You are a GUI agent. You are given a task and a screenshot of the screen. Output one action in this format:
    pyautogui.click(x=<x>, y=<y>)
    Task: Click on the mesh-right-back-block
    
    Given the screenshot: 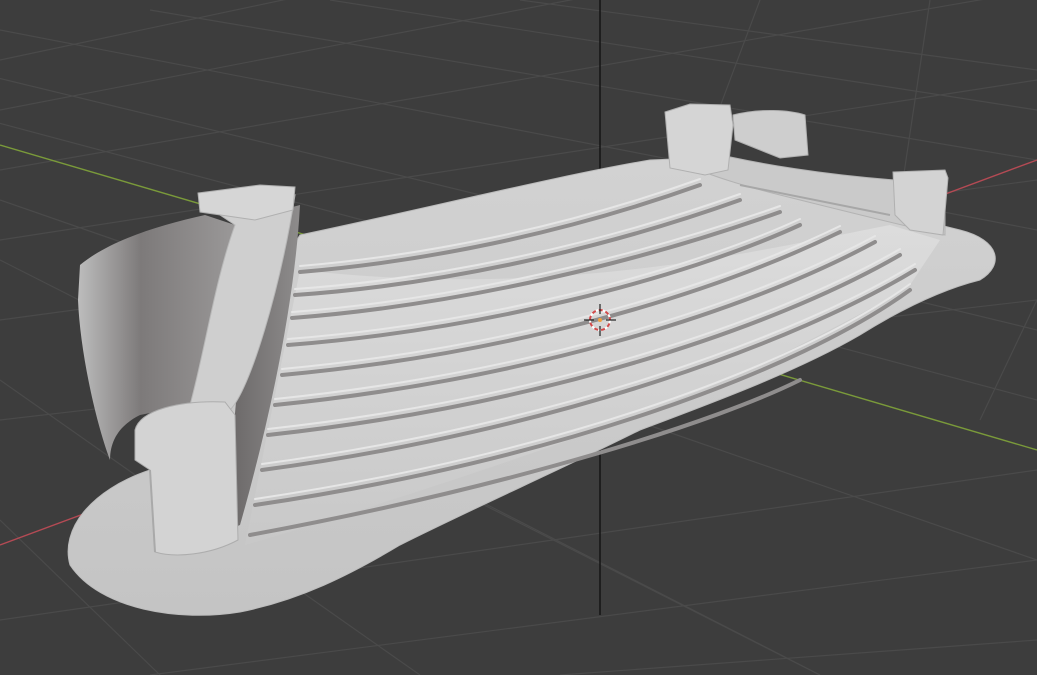 What is the action you would take?
    pyautogui.click(x=770, y=134)
    